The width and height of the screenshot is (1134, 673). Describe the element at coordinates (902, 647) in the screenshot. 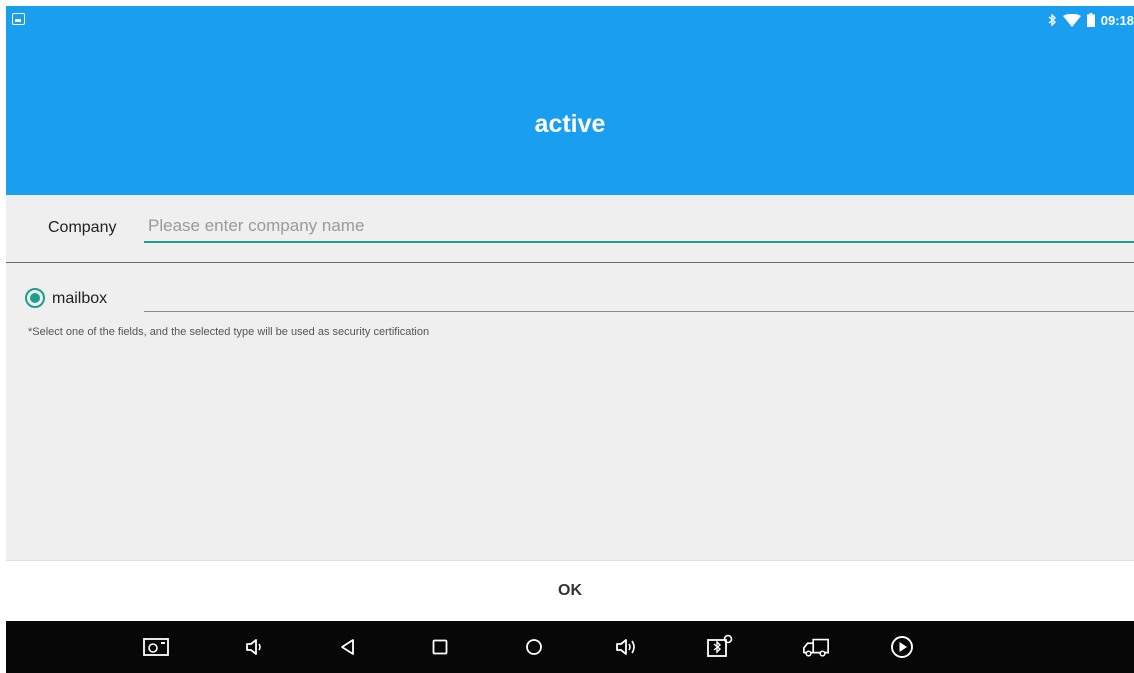

I see `play-icon` at that location.